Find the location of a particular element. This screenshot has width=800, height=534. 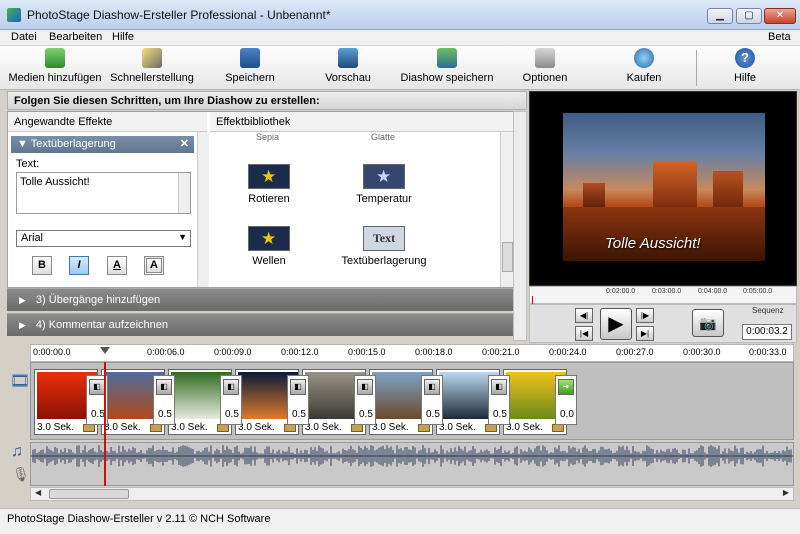

timeline-scrollbar-thumb is located at coordinates (89, 494).